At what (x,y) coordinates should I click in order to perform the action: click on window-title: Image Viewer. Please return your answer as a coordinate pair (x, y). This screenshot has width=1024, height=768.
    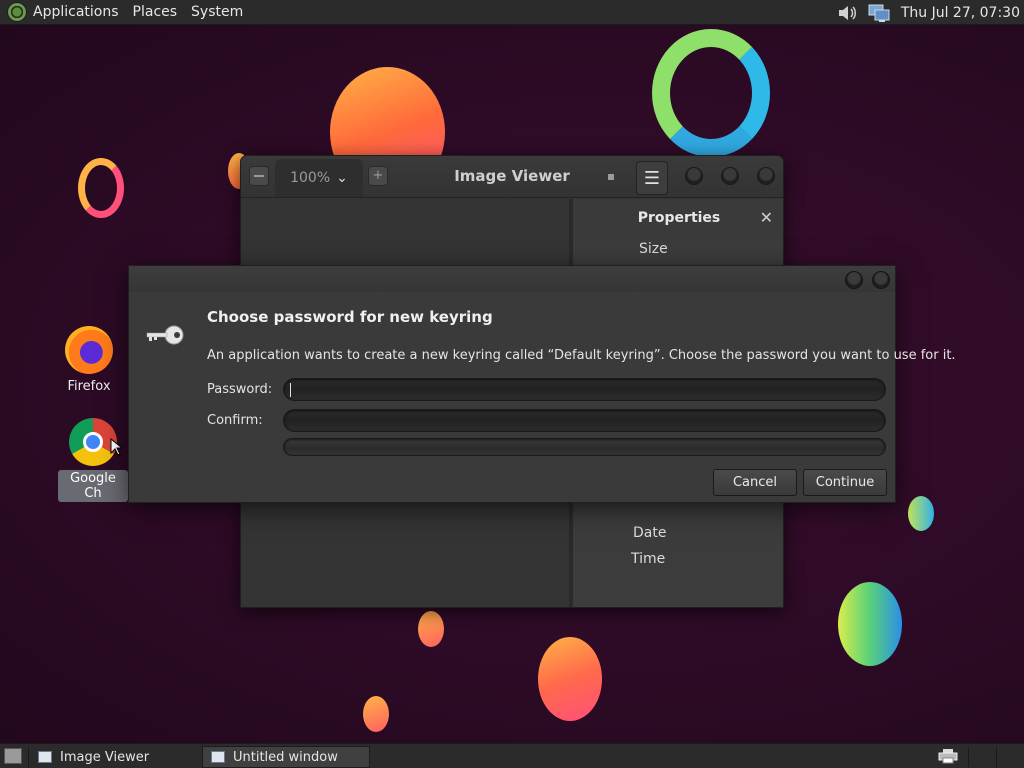
    Looking at the image, I should click on (512, 176).